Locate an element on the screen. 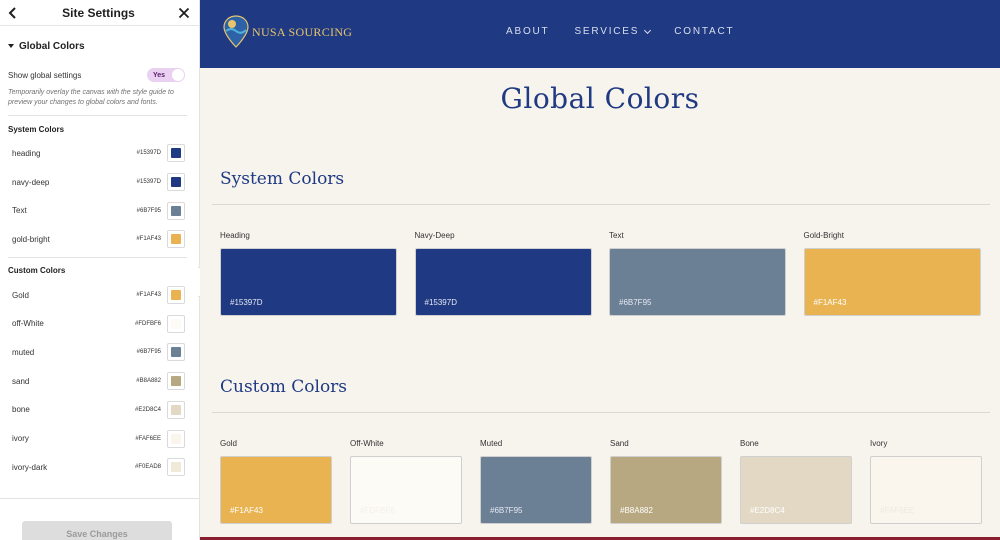  page-title: Global Colors is located at coordinates (600, 98).